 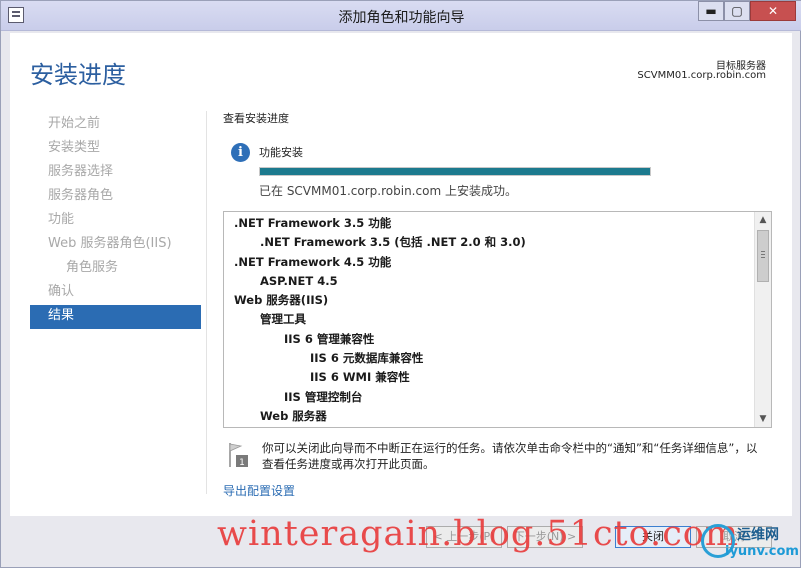 What do you see at coordinates (762, 551) in the screenshot?
I see `logo-en-text: iyunv.com` at bounding box center [762, 551].